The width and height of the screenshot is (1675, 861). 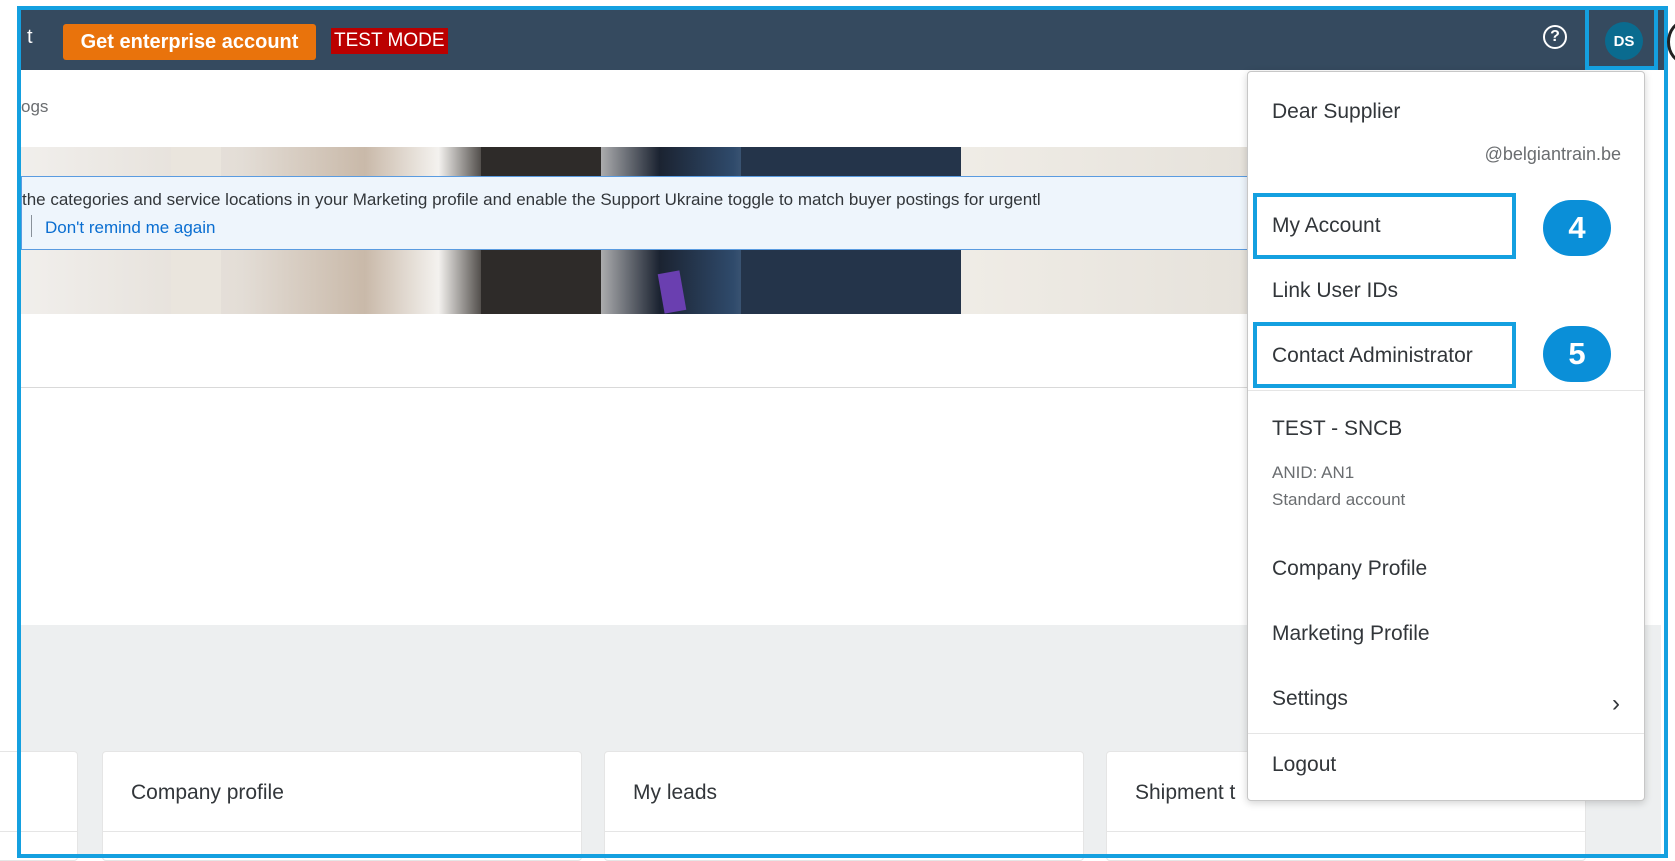 I want to click on step-5-badge: 5, so click(x=1577, y=354).